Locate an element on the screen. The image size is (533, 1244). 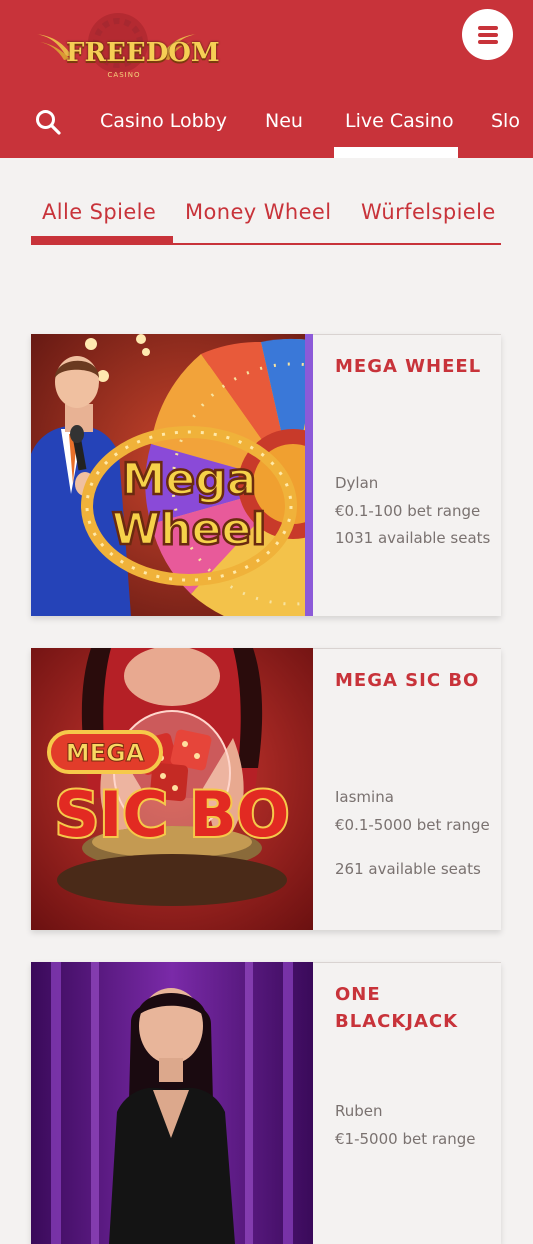
bet-range: €0.1-100 bet range is located at coordinates (408, 511).